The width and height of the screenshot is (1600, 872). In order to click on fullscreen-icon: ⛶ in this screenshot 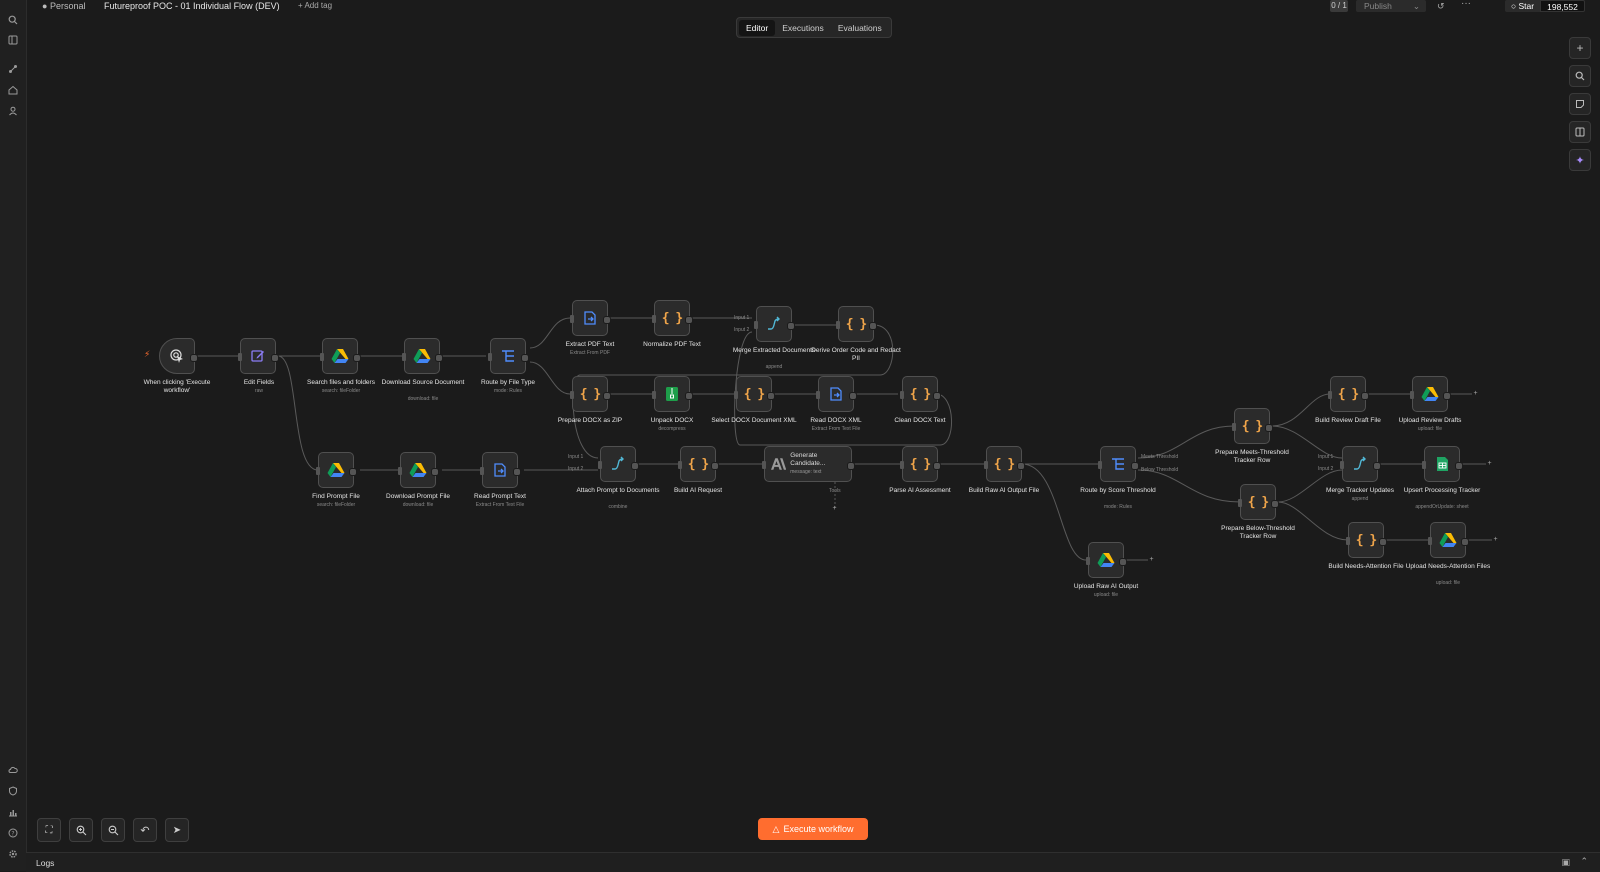, I will do `click(49, 830)`.